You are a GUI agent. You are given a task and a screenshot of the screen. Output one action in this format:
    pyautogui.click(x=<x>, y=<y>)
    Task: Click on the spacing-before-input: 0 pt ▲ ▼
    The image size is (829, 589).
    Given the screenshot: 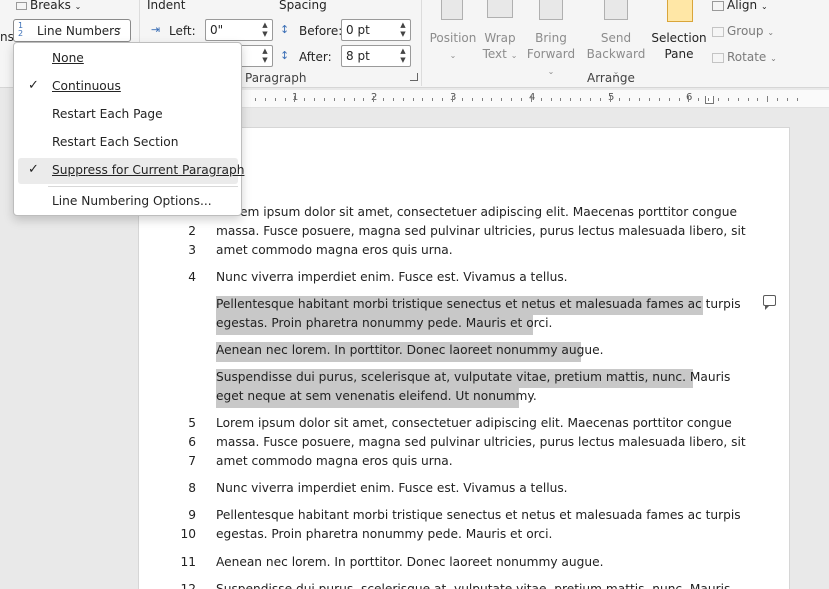 What is the action you would take?
    pyautogui.click(x=376, y=30)
    